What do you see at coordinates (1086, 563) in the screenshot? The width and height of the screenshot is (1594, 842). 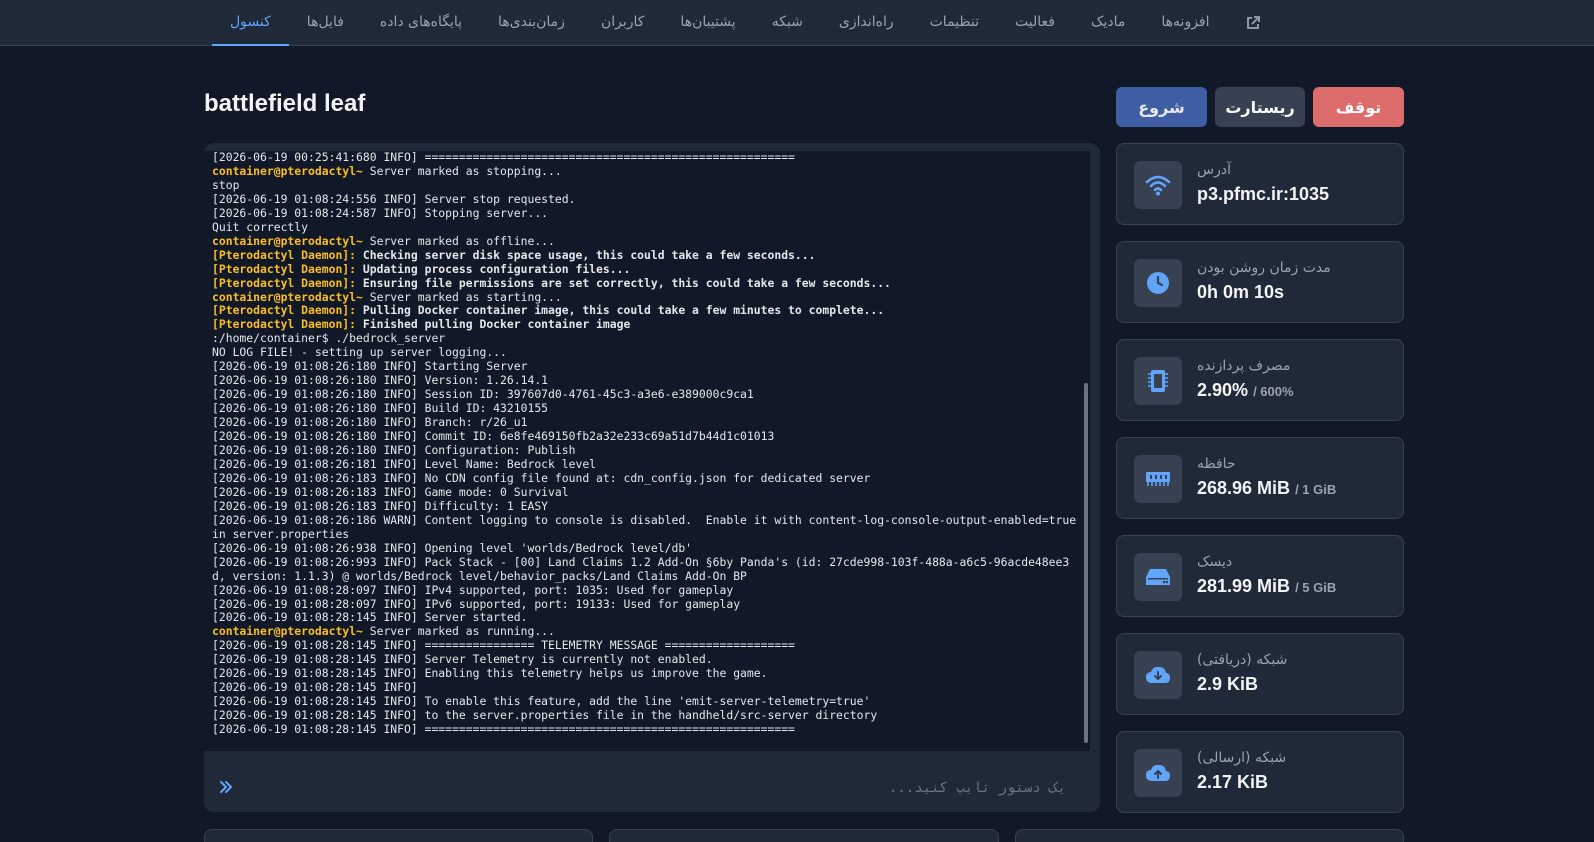 I see `console-scrollbar-thumb` at bounding box center [1086, 563].